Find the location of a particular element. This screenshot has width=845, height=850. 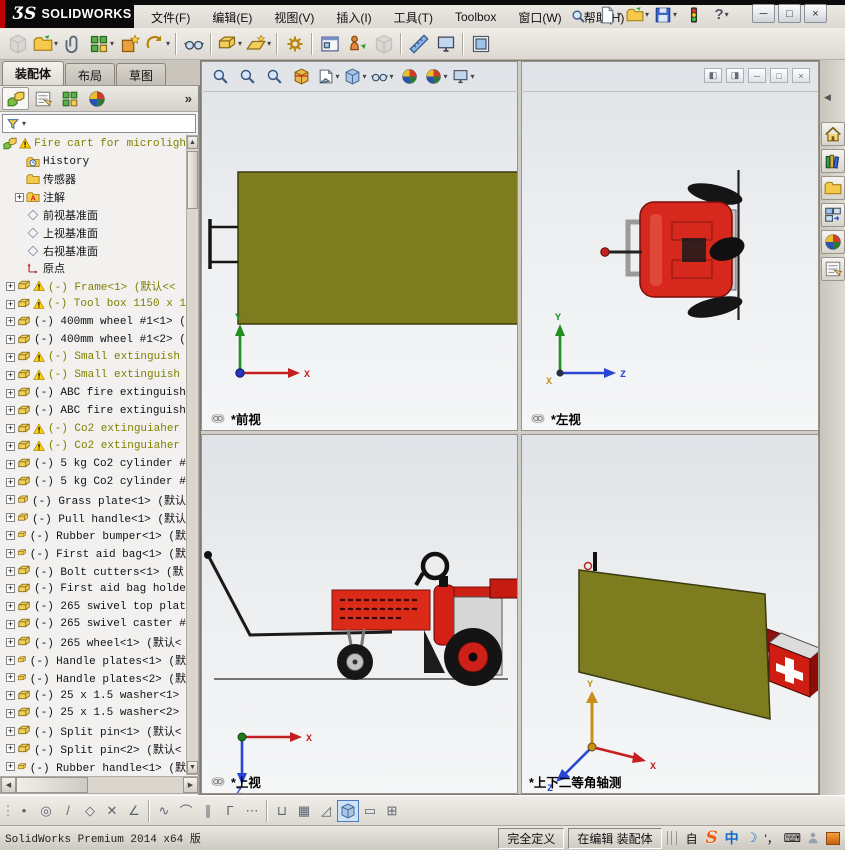

parallel-snap-button: ∥ is located at coordinates (208, 811).